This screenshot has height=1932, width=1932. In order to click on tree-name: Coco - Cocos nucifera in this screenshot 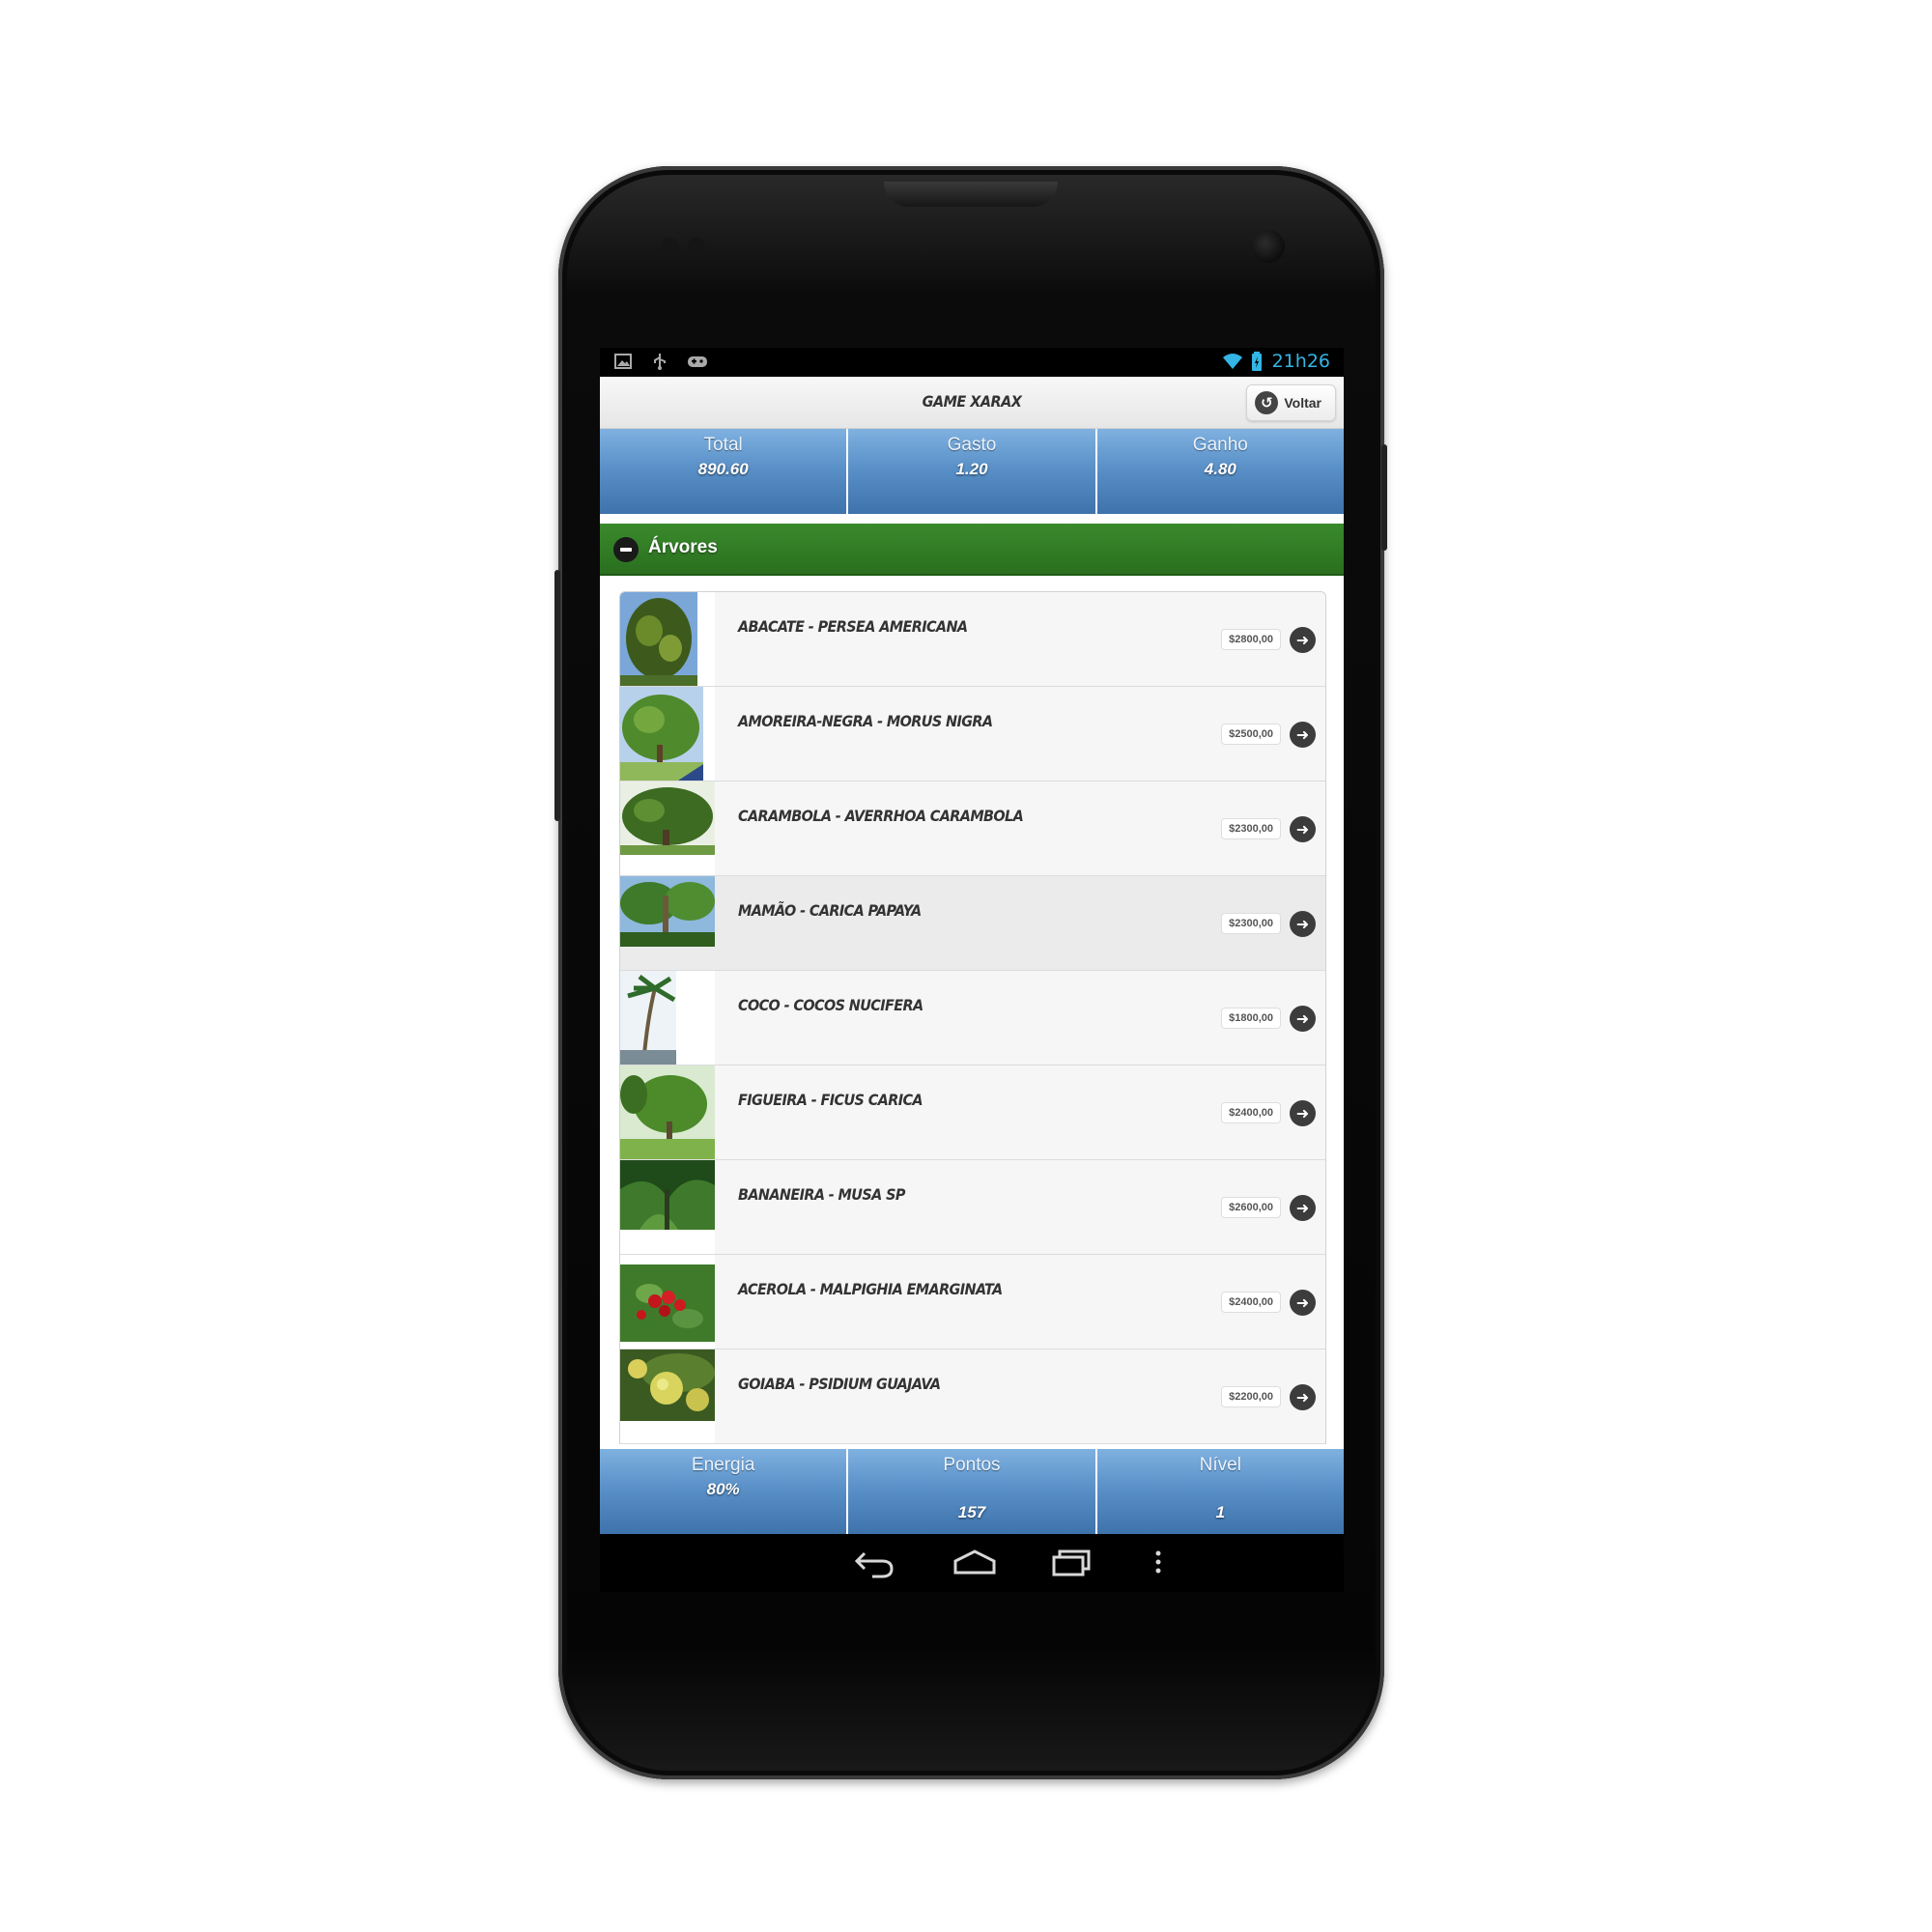, I will do `click(830, 1005)`.